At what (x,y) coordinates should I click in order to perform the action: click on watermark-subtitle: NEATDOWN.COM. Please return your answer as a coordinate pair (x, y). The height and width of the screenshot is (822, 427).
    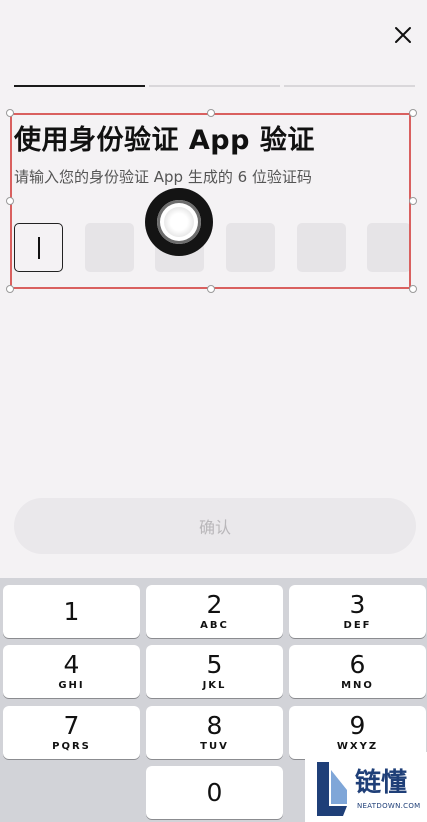
    Looking at the image, I should click on (389, 806).